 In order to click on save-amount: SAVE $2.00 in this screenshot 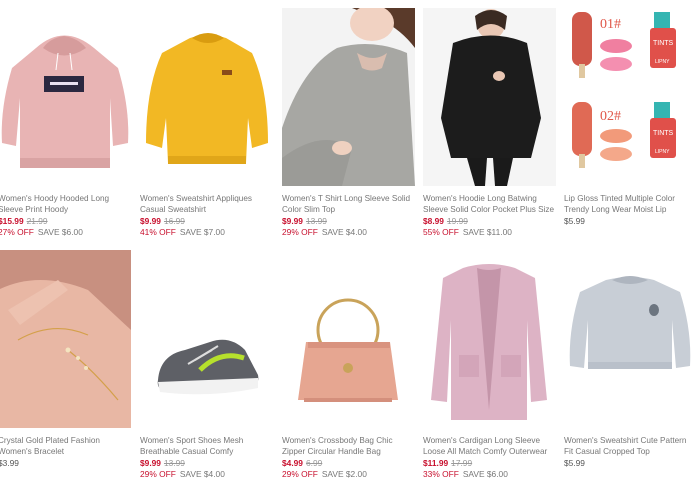, I will do `click(344, 474)`.